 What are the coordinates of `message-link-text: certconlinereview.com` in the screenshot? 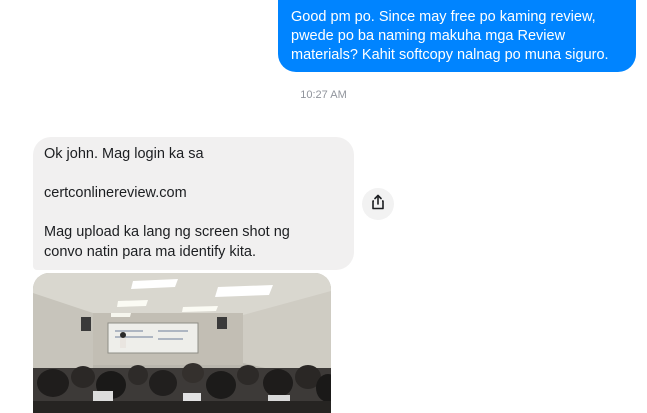 It's located at (115, 193).